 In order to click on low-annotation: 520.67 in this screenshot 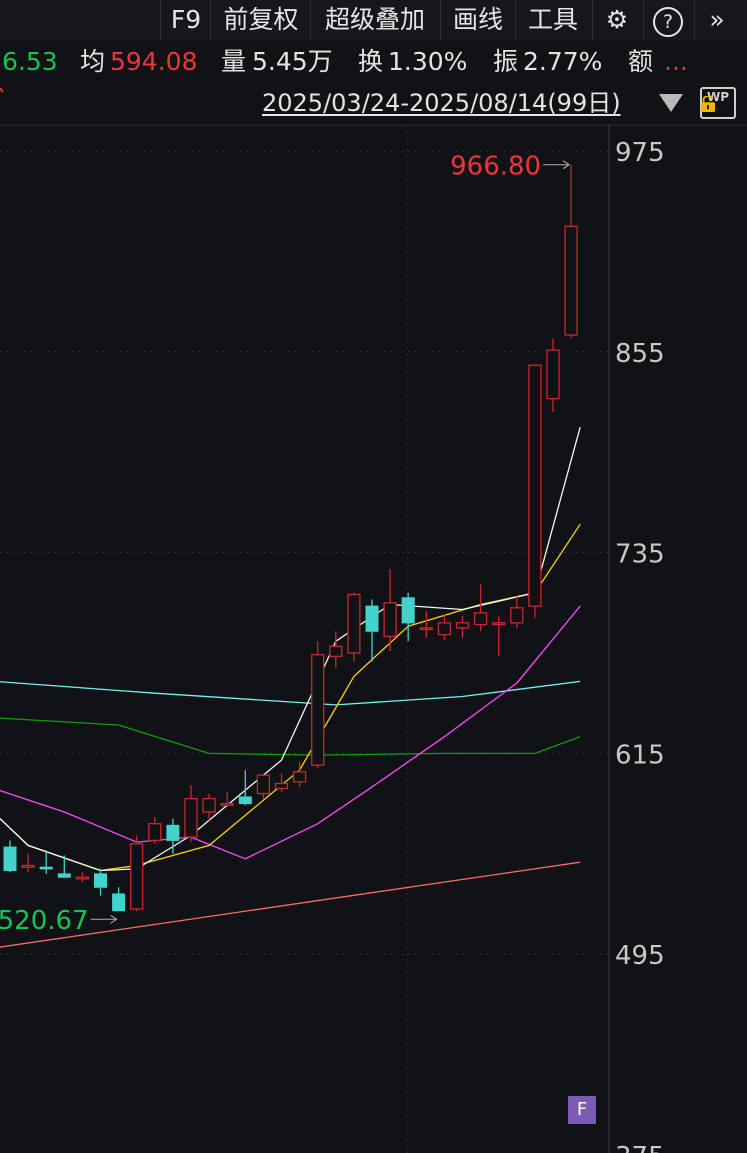, I will do `click(44, 921)`.